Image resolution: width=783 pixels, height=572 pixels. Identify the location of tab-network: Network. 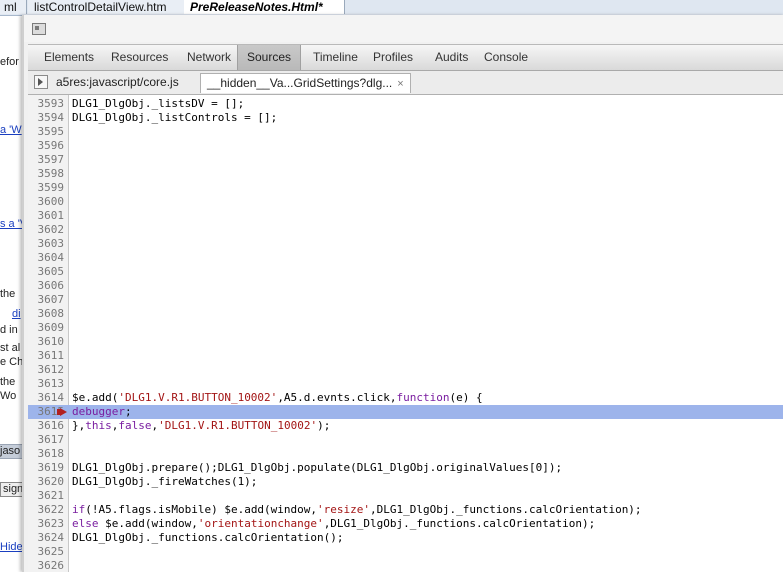
(209, 57).